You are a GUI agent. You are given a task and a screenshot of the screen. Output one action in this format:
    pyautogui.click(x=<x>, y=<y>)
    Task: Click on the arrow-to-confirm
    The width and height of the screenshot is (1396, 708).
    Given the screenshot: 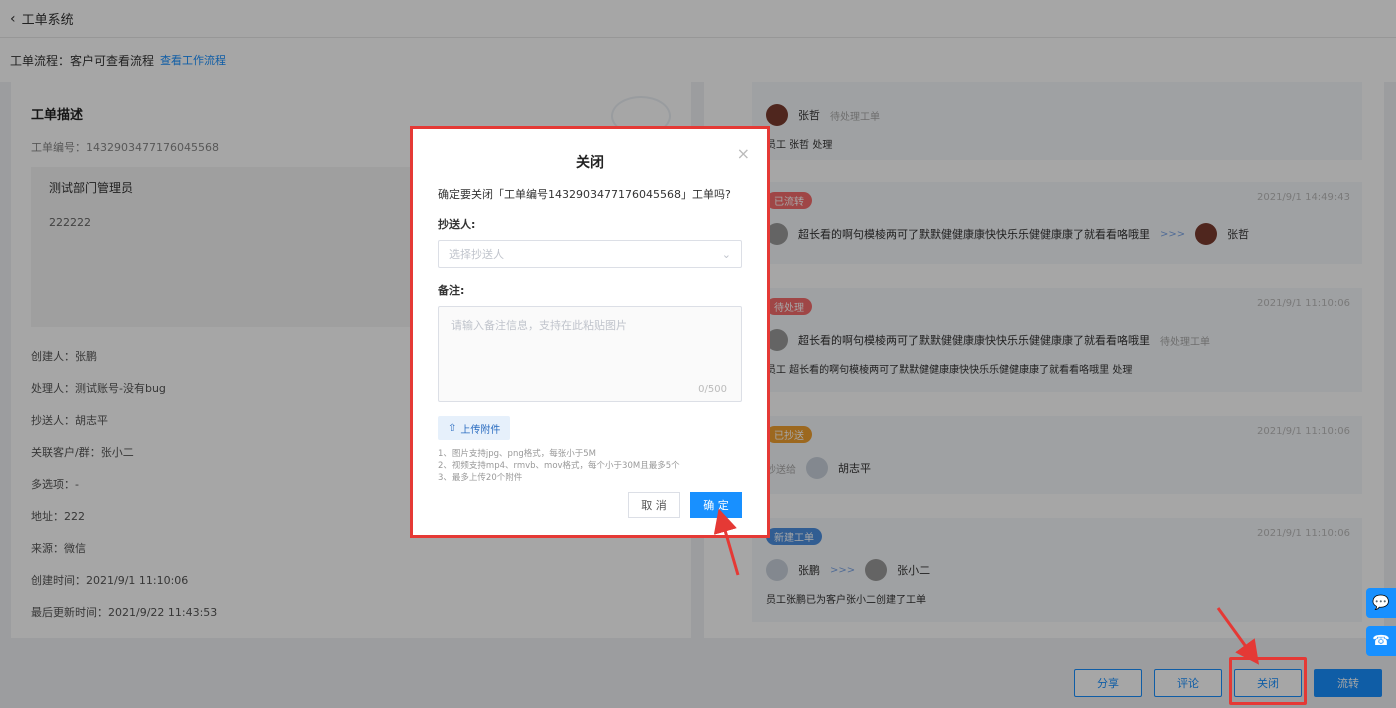 What is the action you would take?
    pyautogui.click(x=726, y=542)
    